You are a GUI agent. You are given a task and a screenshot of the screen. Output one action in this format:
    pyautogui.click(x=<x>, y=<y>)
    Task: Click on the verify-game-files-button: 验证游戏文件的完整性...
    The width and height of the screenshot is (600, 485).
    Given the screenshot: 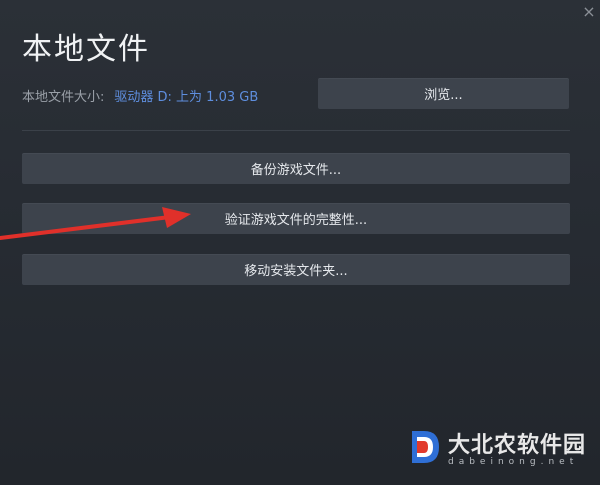 What is the action you would take?
    pyautogui.click(x=296, y=218)
    